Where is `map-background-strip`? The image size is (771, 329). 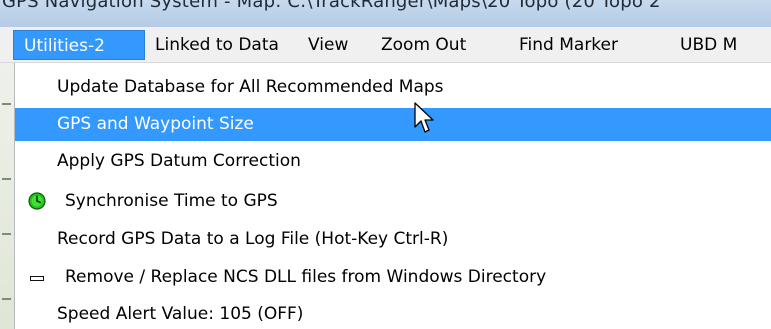
map-background-strip is located at coordinates (7, 196).